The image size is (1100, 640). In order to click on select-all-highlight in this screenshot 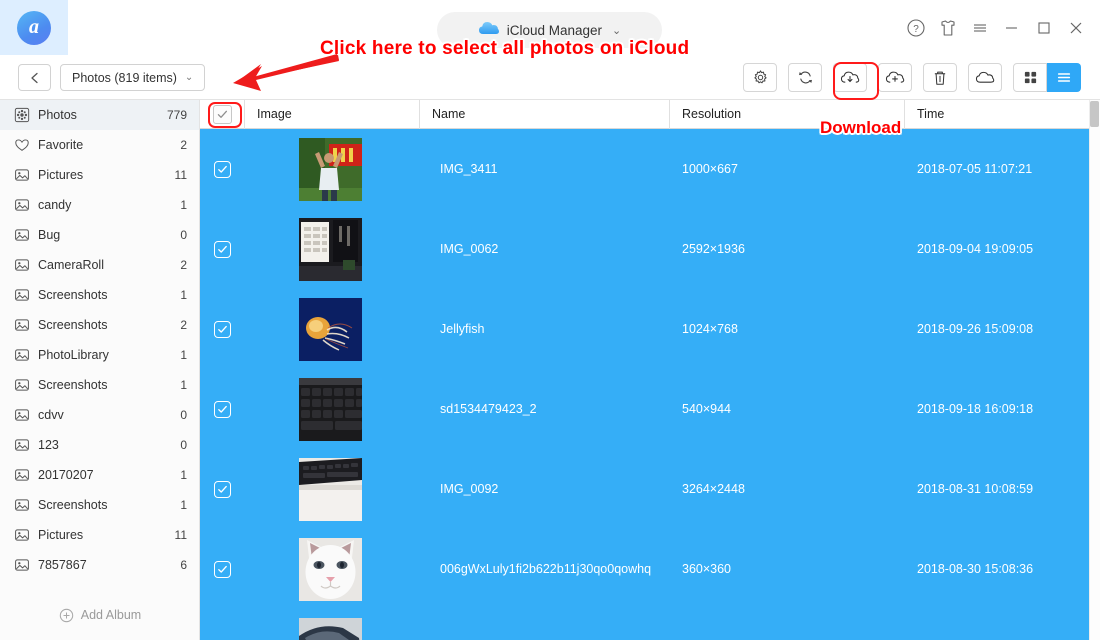, I will do `click(225, 115)`.